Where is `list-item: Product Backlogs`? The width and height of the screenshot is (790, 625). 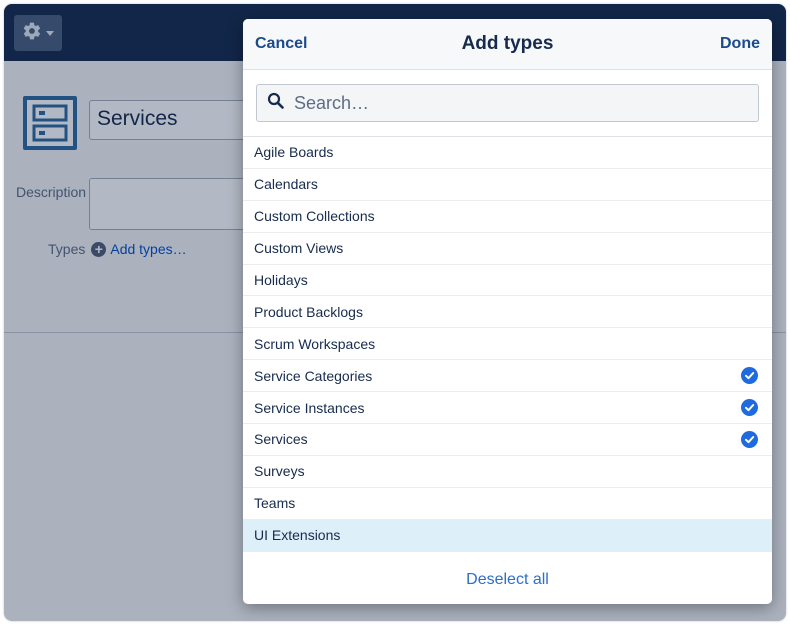 list-item: Product Backlogs is located at coordinates (507, 312).